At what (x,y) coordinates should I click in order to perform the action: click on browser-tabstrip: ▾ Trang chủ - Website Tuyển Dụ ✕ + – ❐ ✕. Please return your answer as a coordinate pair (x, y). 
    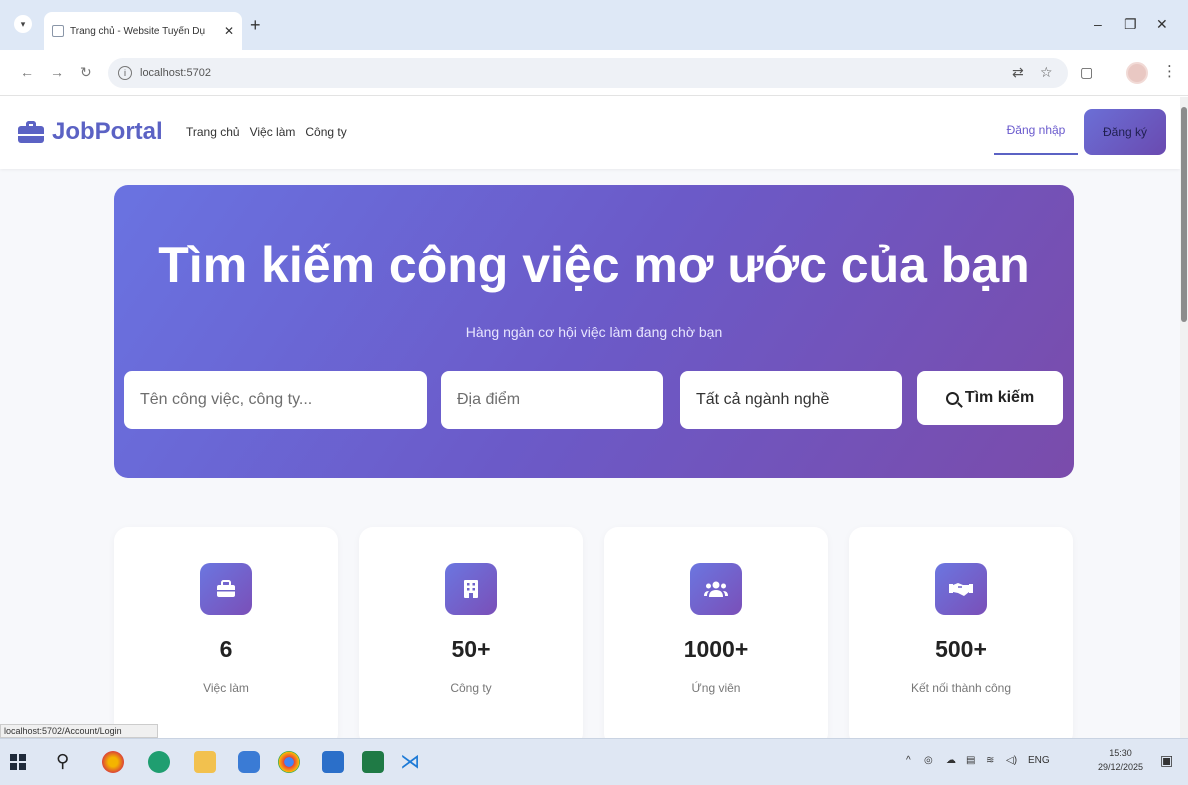
    Looking at the image, I should click on (594, 25).